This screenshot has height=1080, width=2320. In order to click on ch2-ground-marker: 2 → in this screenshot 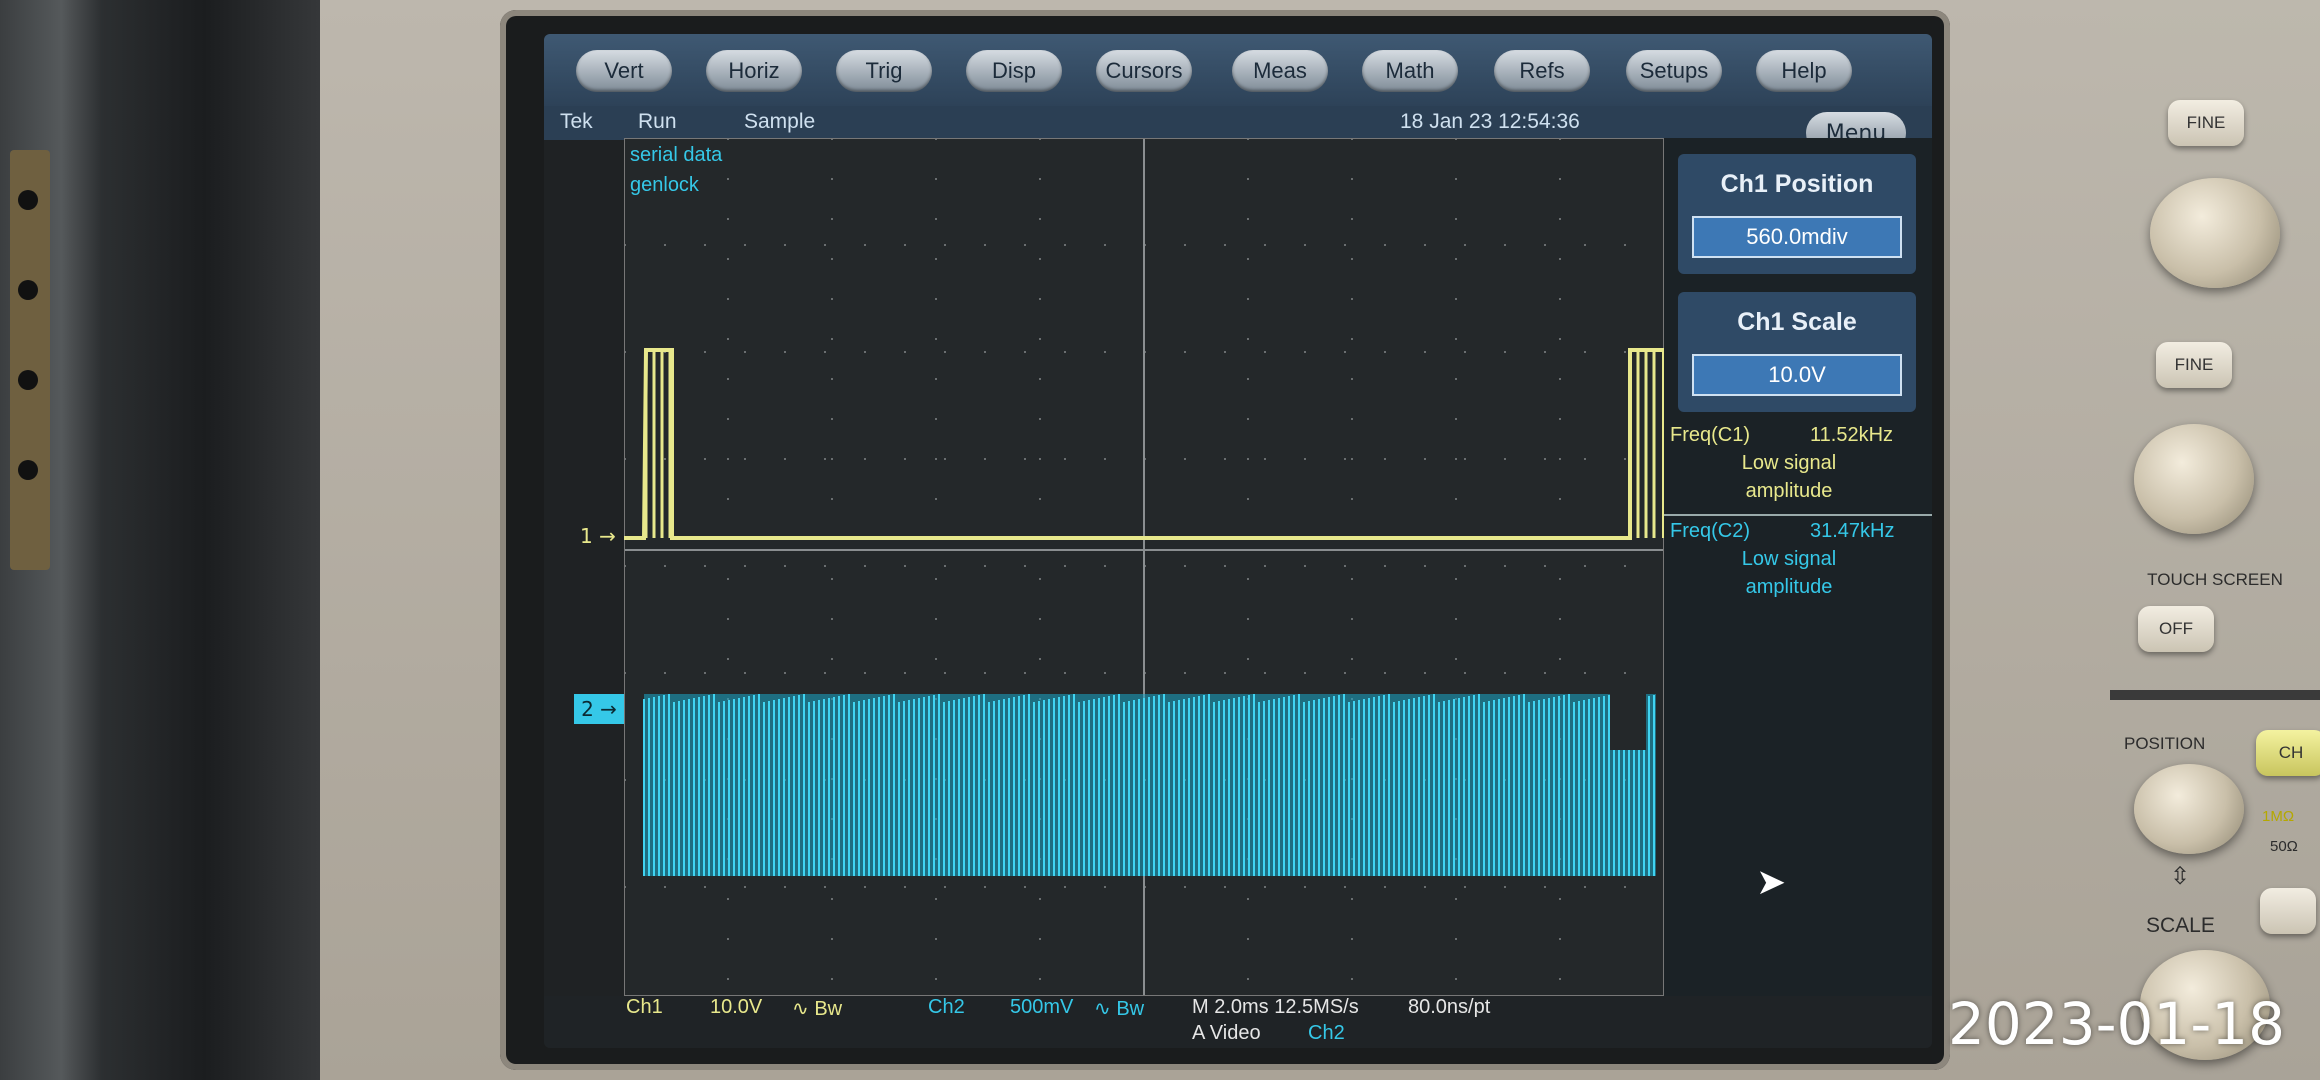, I will do `click(599, 709)`.